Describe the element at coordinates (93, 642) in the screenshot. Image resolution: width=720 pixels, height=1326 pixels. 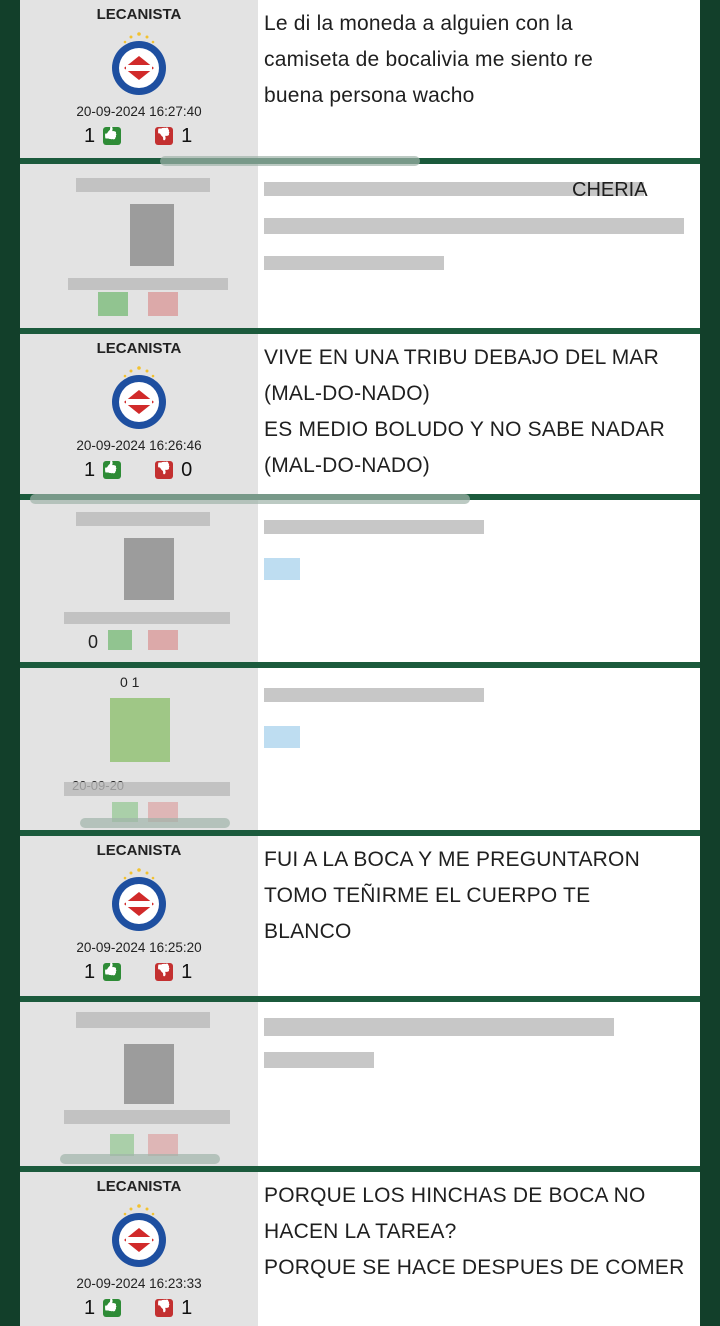
I see `visible-vote-fragment: 0` at that location.